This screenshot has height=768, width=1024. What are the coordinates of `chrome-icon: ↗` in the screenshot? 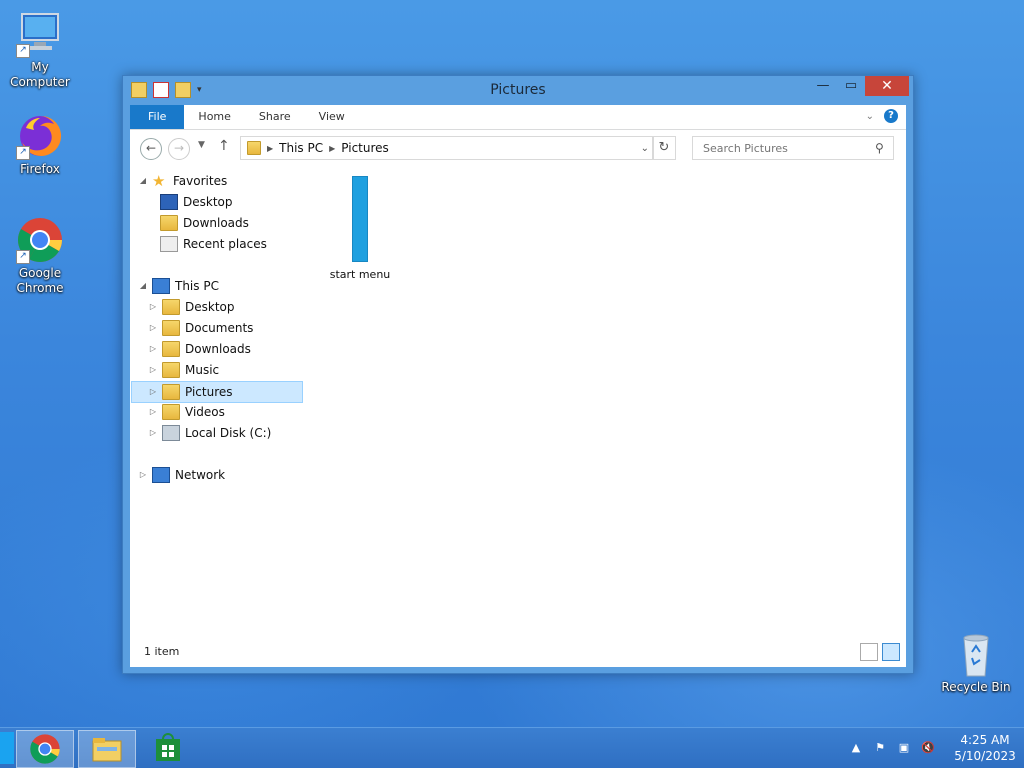 It's located at (40, 240).